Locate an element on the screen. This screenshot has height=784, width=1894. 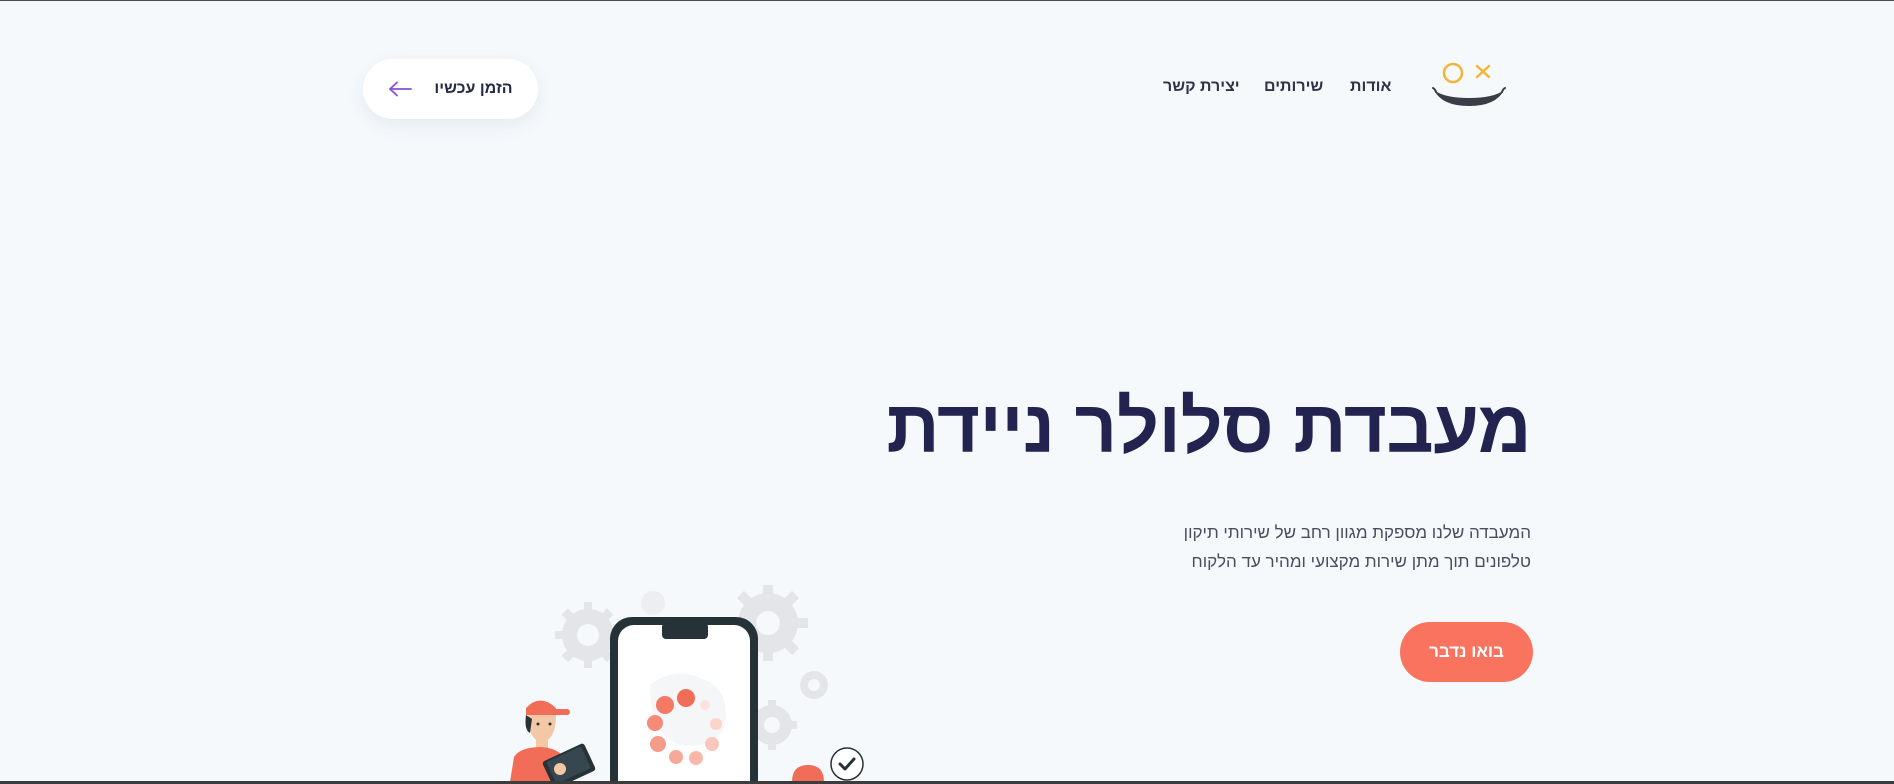
helmet-icon is located at coordinates (808, 773).